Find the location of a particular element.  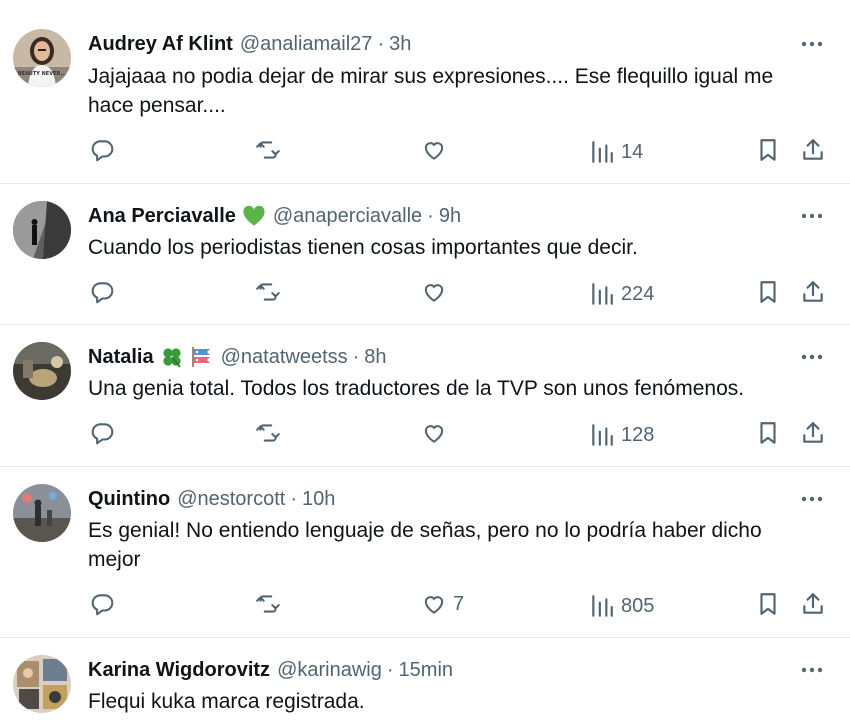

view-count: 224 is located at coordinates (638, 293).